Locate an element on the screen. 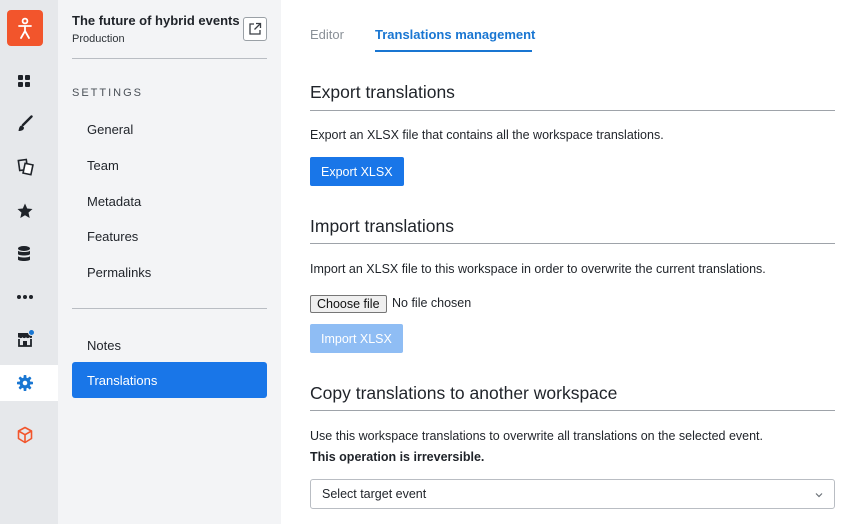  external-link-icon is located at coordinates (255, 28).